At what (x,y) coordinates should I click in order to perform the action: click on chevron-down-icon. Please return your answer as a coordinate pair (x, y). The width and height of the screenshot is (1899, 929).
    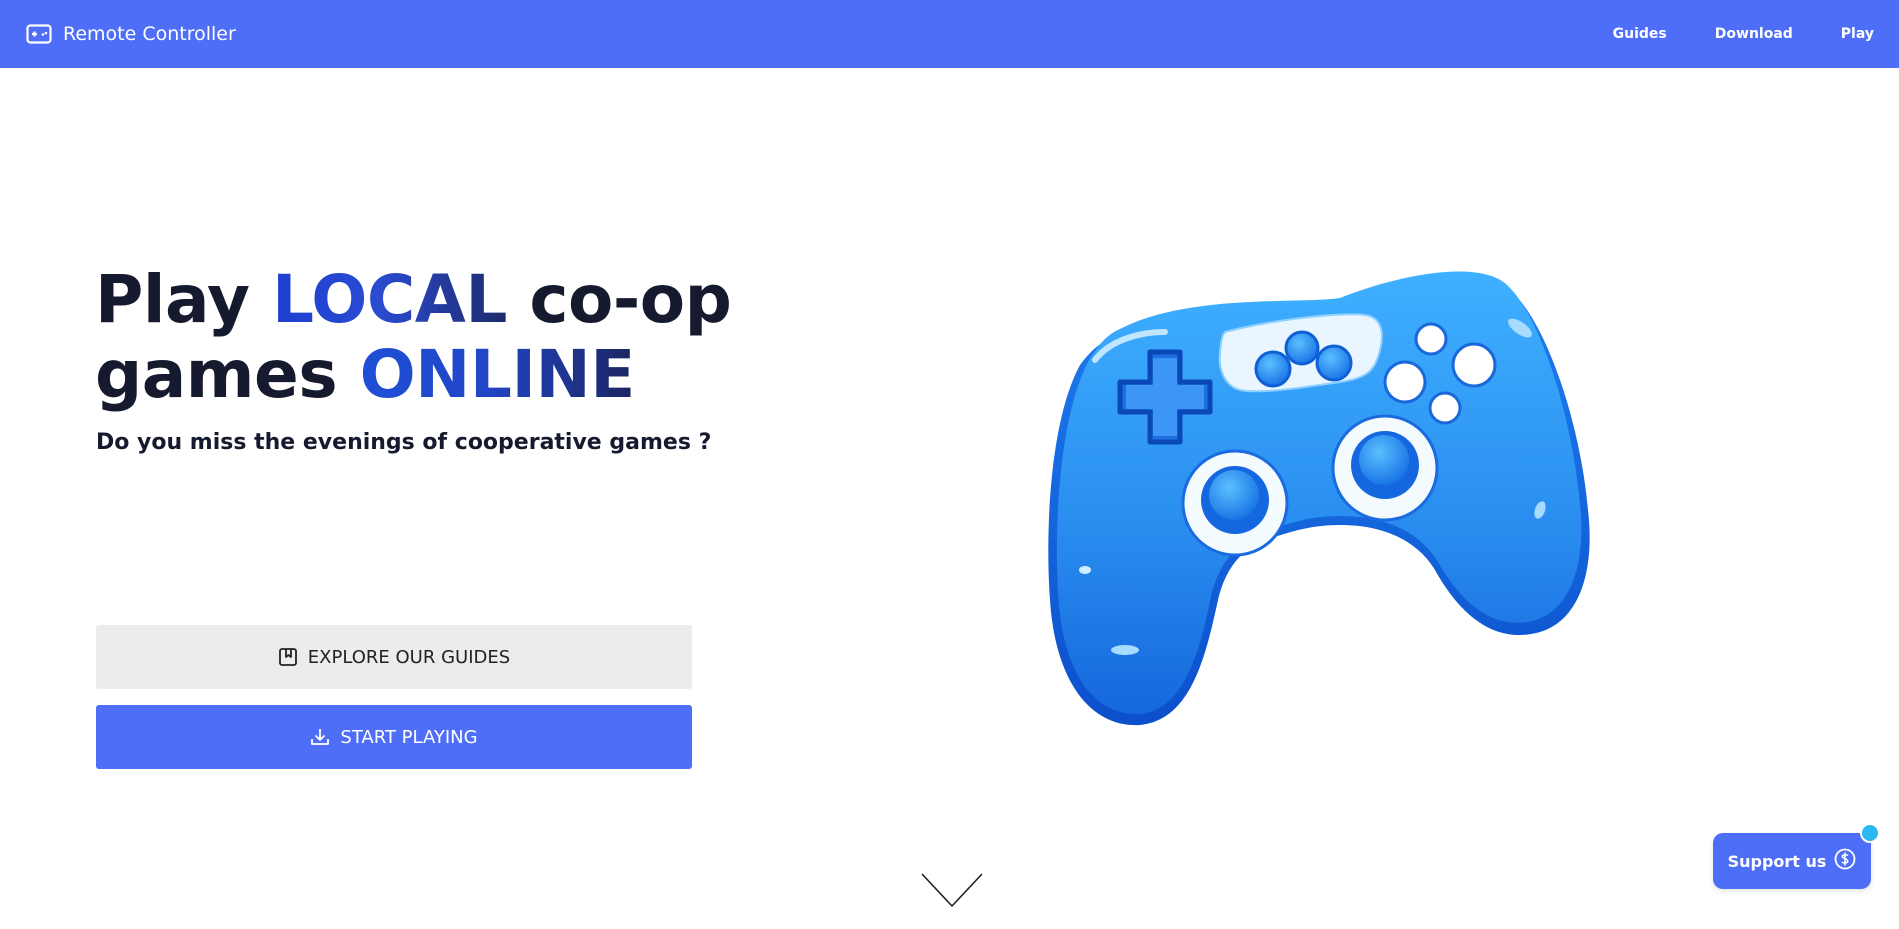
    Looking at the image, I should click on (952, 891).